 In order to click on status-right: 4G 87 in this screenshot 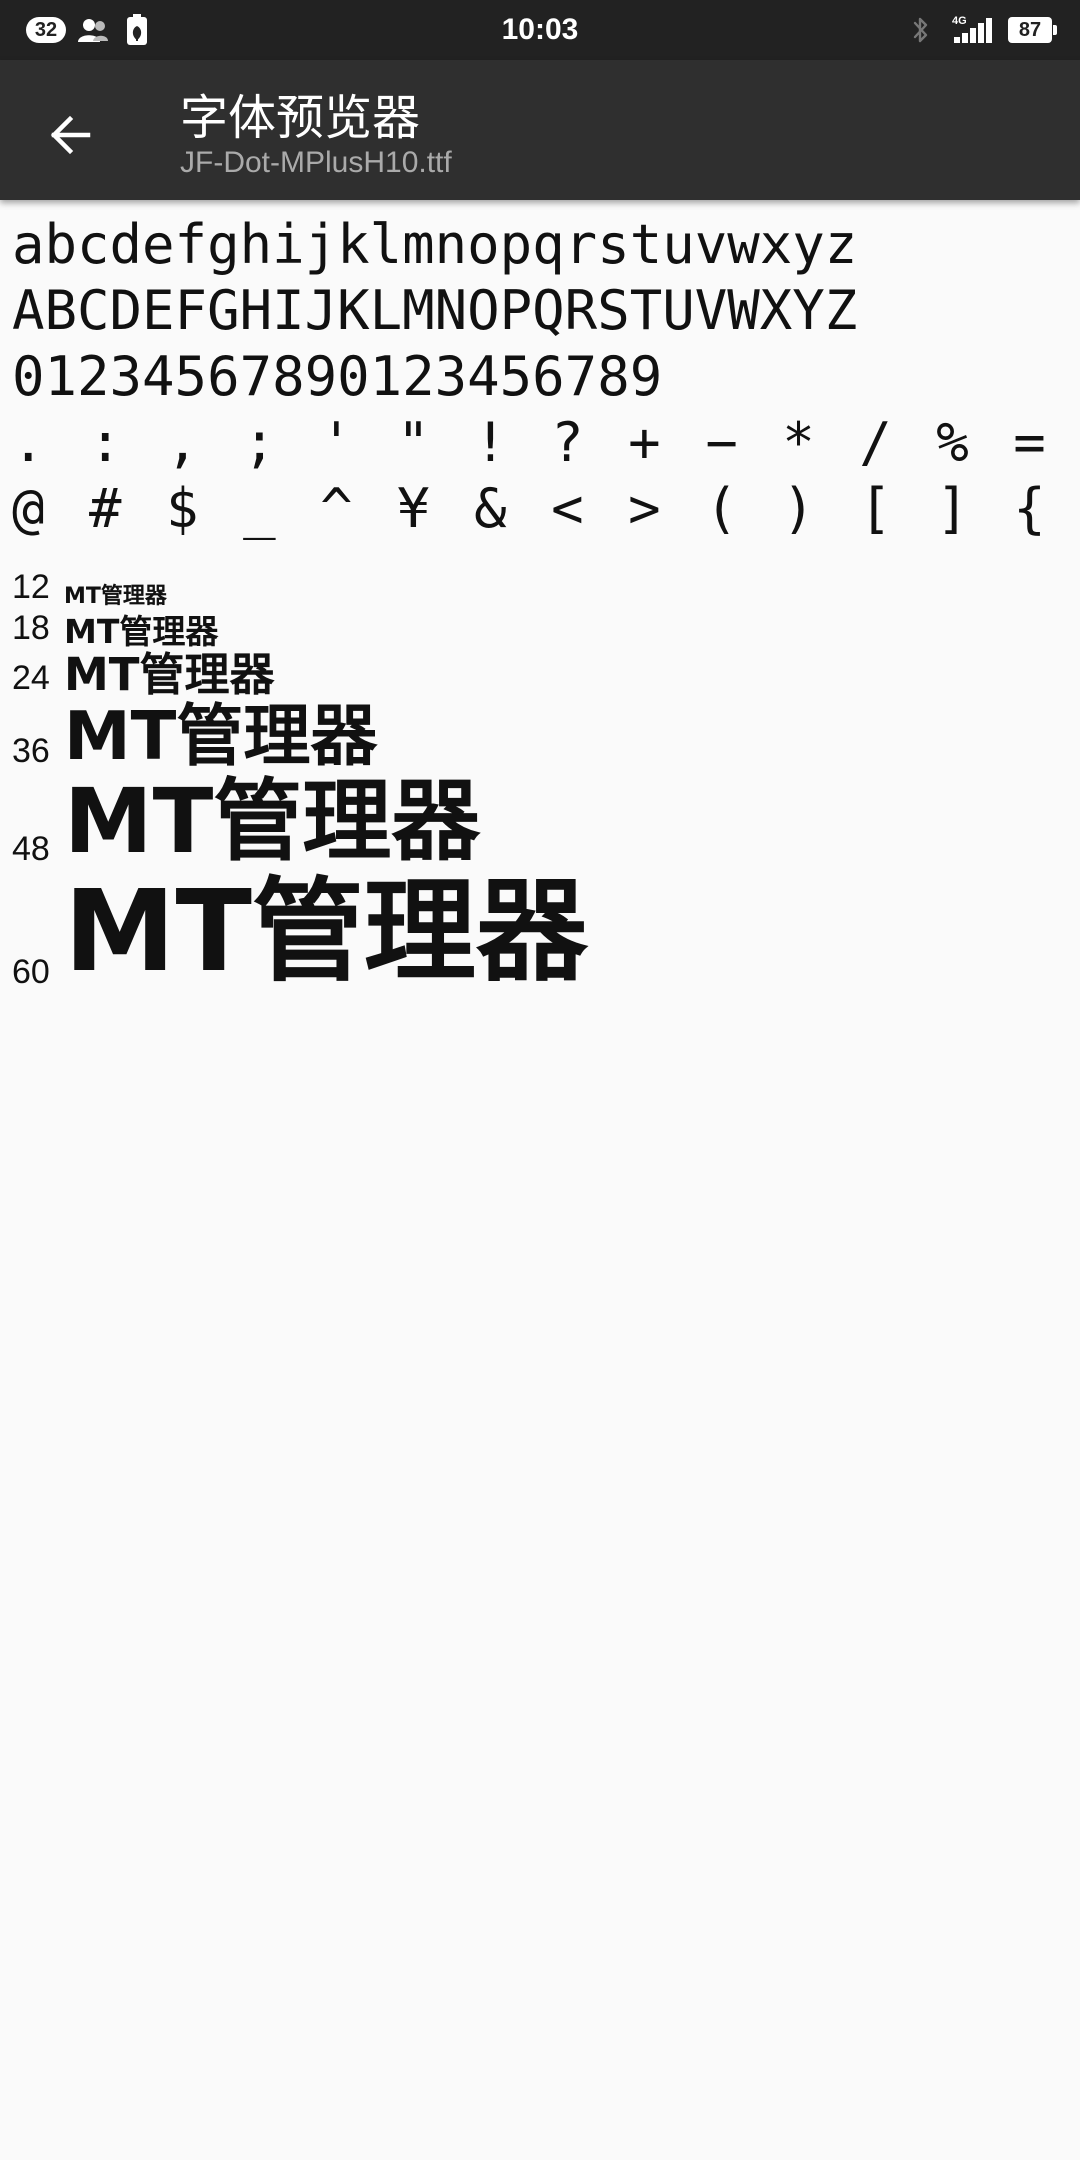, I will do `click(980, 30)`.